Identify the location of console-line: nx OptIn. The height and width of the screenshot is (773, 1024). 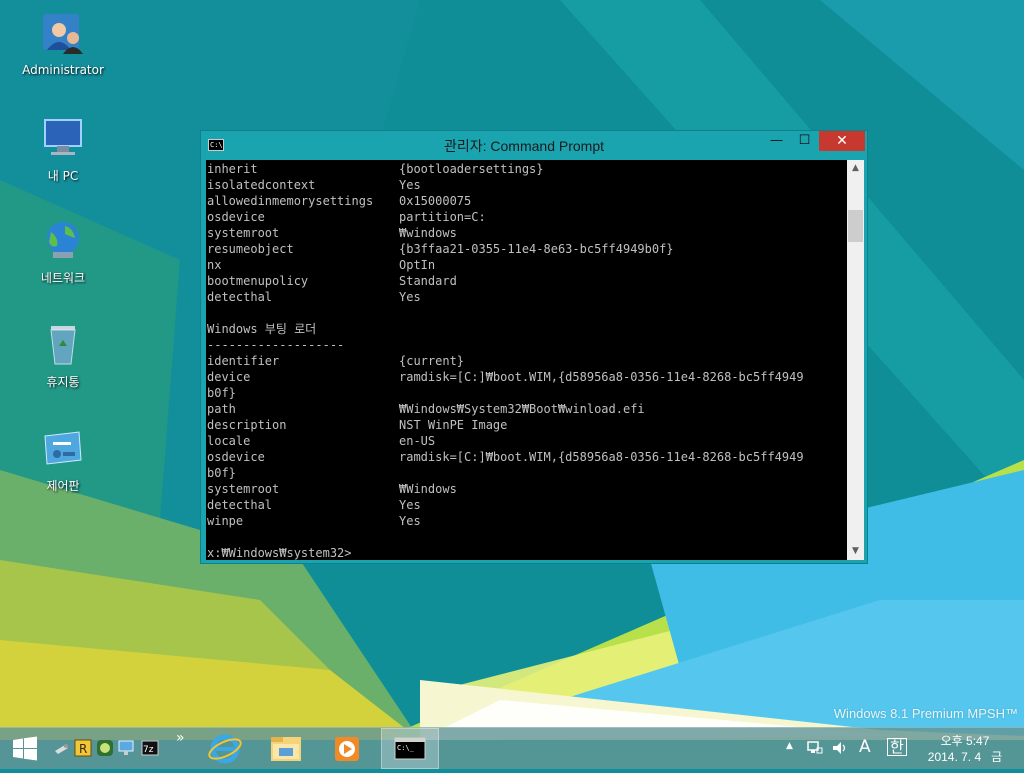
(527, 265).